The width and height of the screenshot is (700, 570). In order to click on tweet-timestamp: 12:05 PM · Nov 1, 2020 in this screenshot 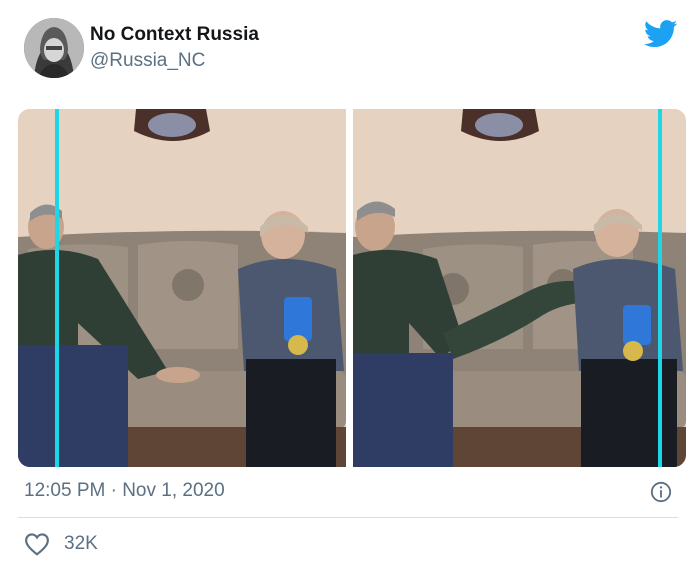, I will do `click(124, 491)`.